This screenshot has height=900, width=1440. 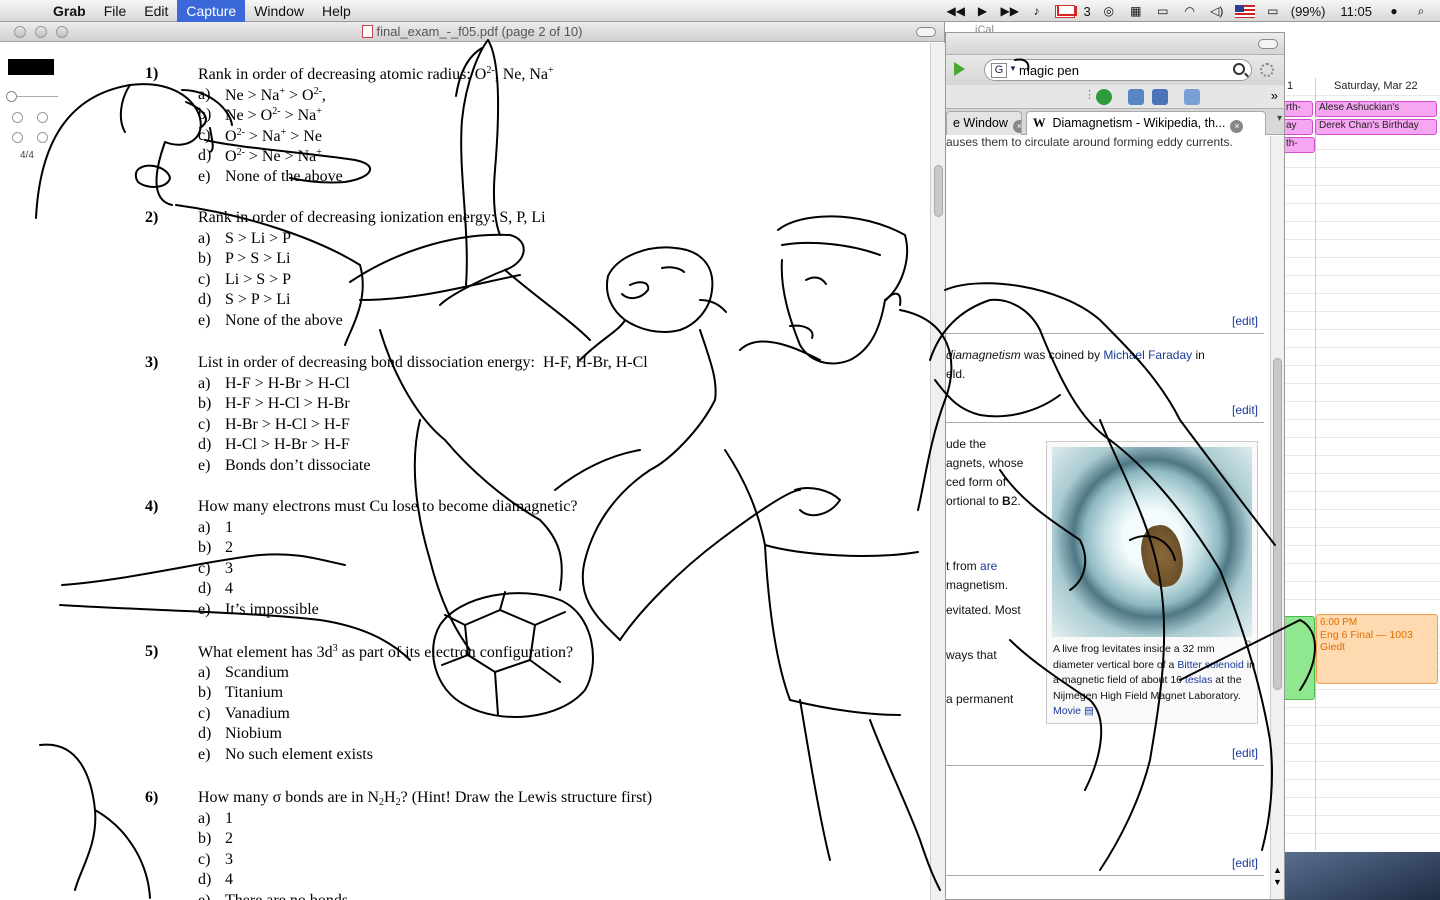 I want to click on go-arrow-icon, so click(x=959, y=69).